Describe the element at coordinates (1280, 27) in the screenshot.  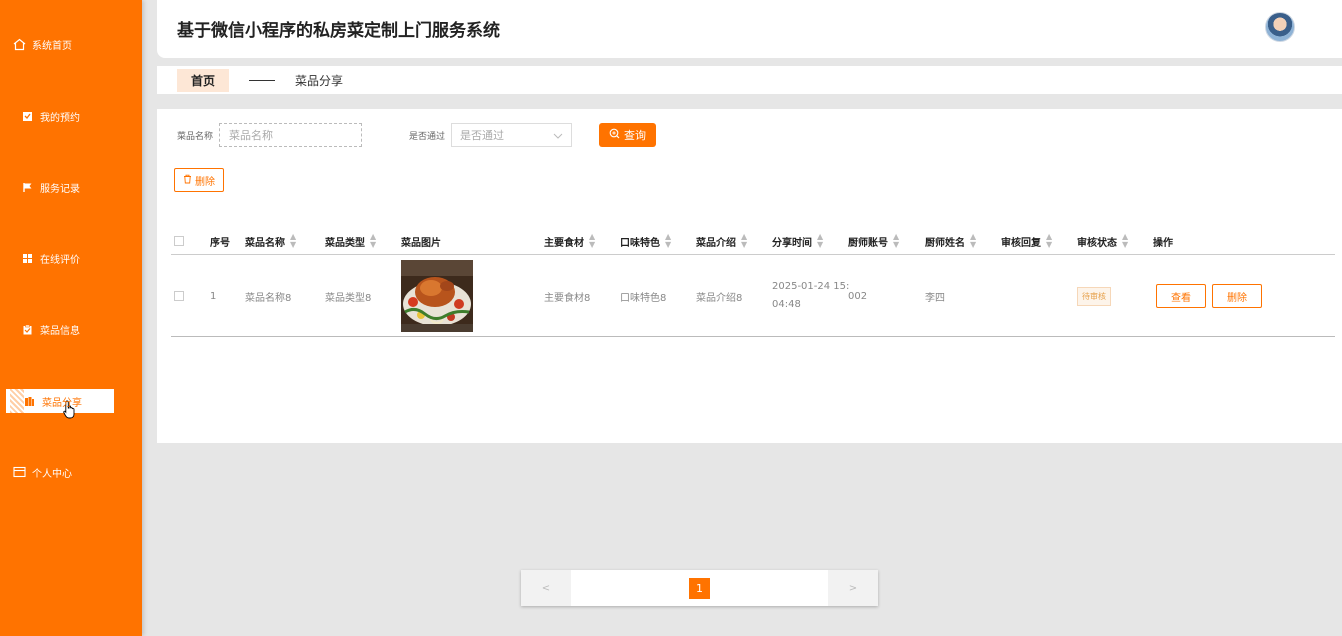
I see `user-avatar` at that location.